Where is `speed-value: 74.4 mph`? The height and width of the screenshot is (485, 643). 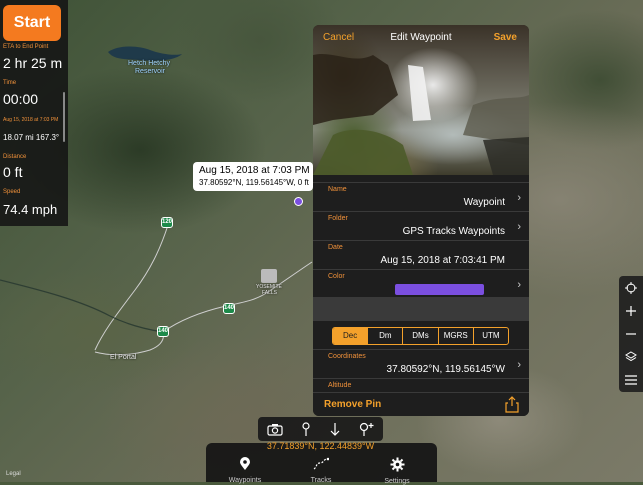 speed-value: 74.4 mph is located at coordinates (30, 209).